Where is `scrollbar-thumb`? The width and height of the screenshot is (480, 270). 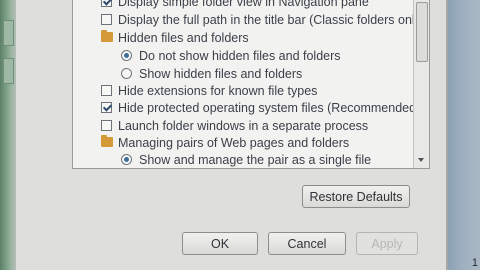
scrollbar-thumb is located at coordinates (422, 32).